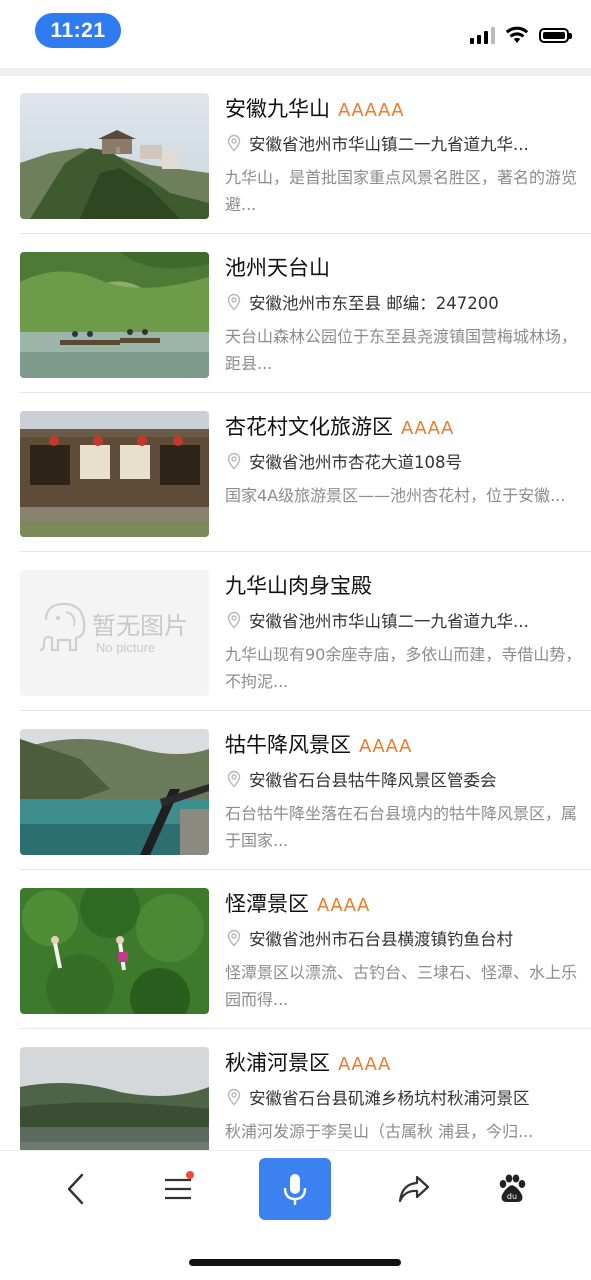 The height and width of the screenshot is (1280, 591). What do you see at coordinates (555, 35) in the screenshot?
I see `battery-icon` at bounding box center [555, 35].